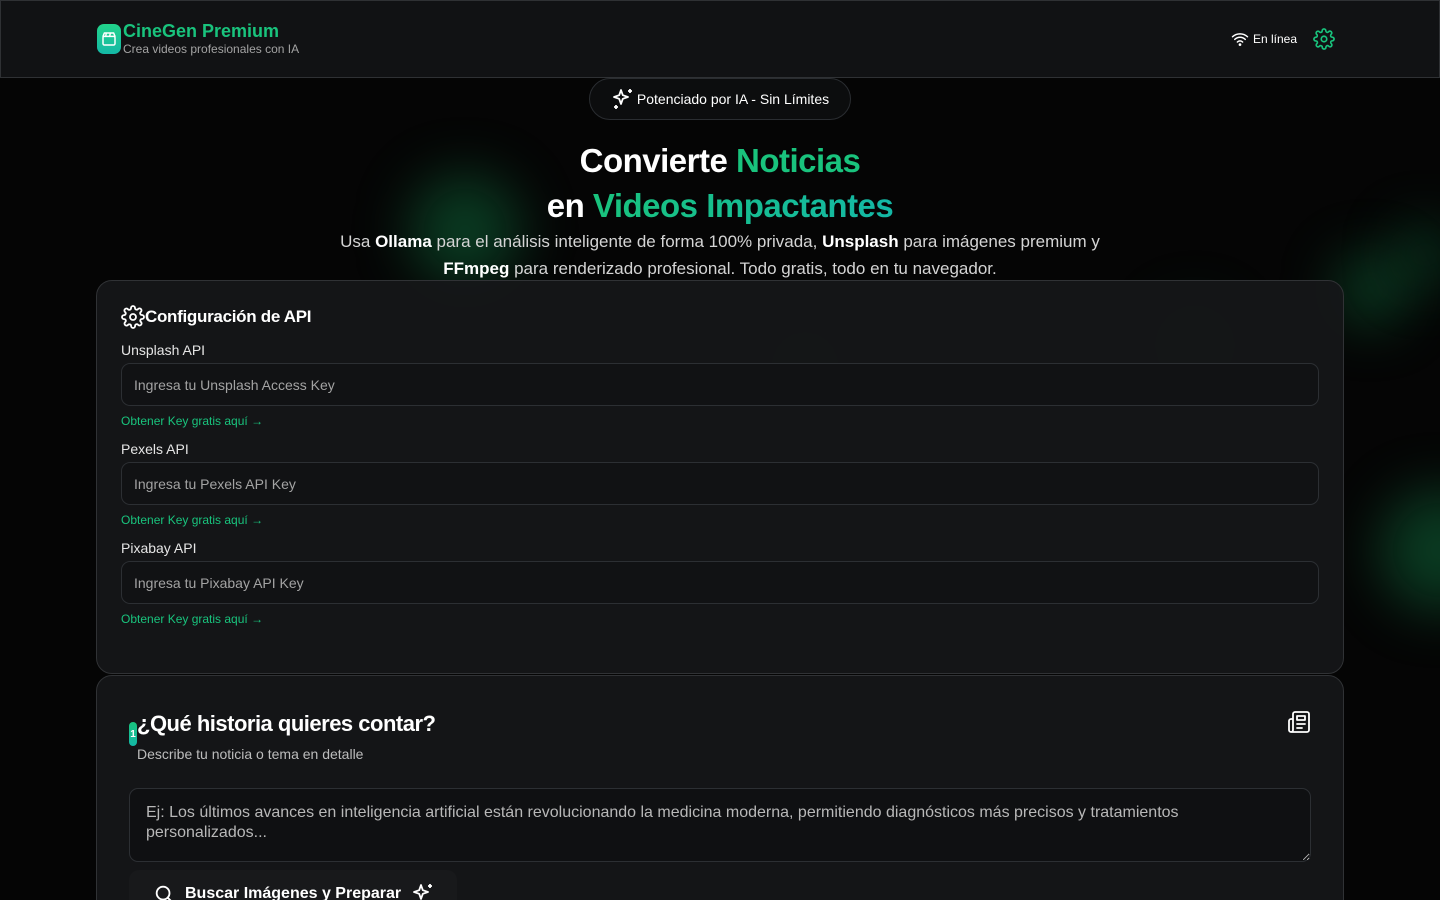 Image resolution: width=1440 pixels, height=900 pixels. What do you see at coordinates (720, 183) in the screenshot?
I see `hero-title: Convierte Noticias en Videos Impactantes` at bounding box center [720, 183].